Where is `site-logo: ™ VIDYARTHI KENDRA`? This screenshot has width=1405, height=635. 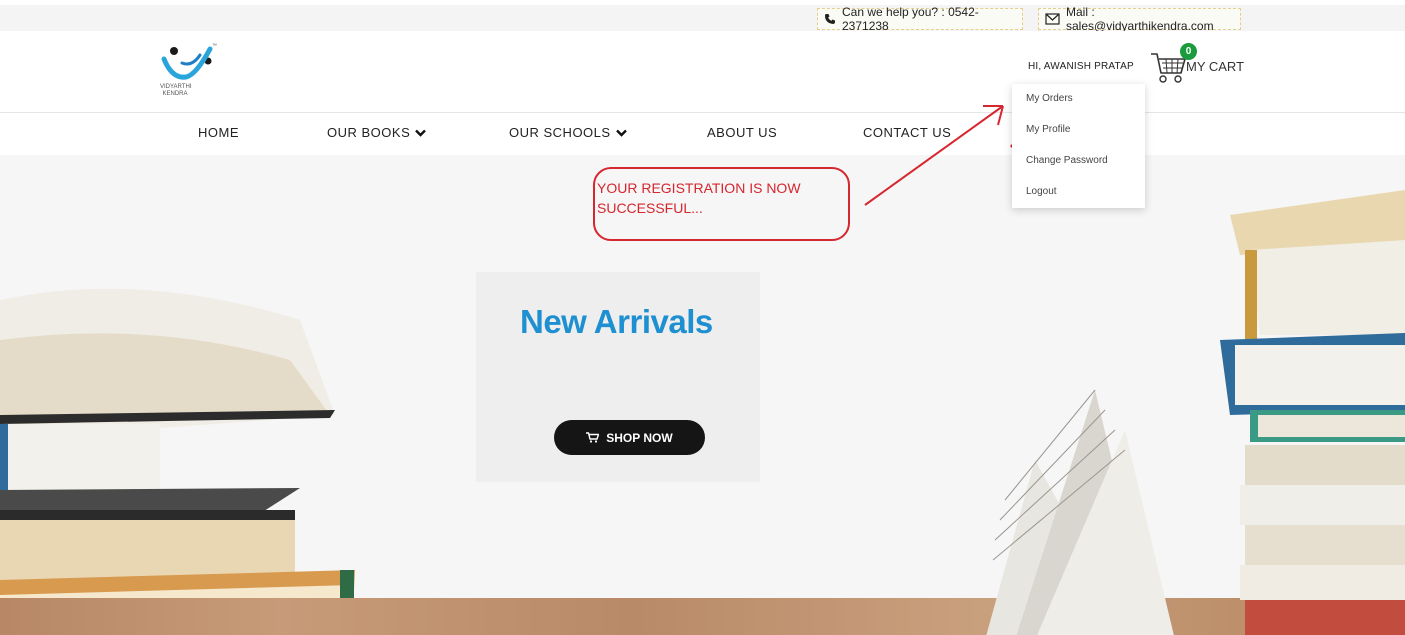
site-logo: ™ VIDYARTHI KENDRA is located at coordinates (190, 69).